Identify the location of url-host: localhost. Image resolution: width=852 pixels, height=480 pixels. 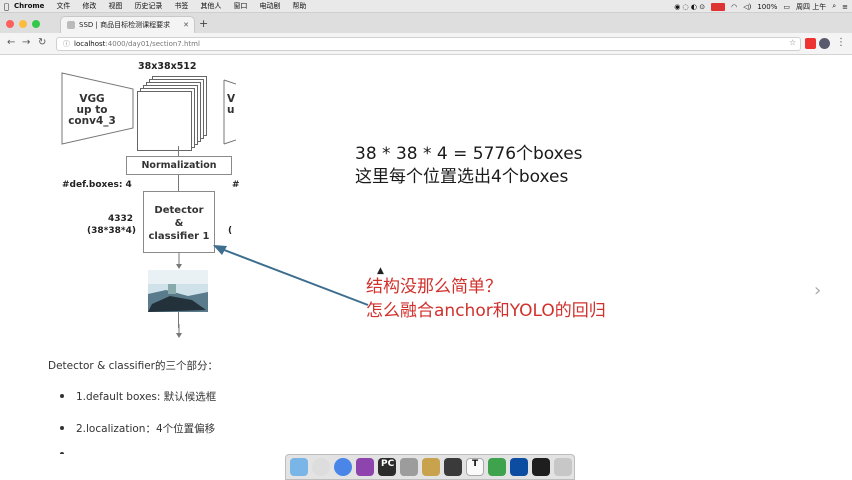
(90, 44).